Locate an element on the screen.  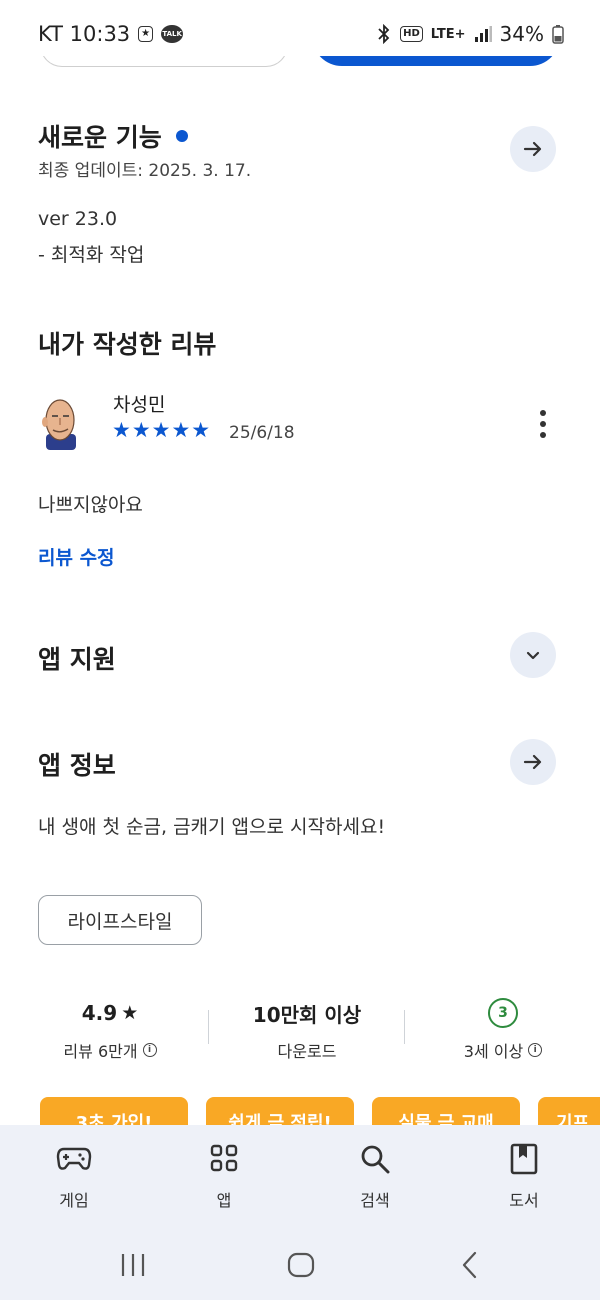
system-navigation-bar is located at coordinates (300, 1264).